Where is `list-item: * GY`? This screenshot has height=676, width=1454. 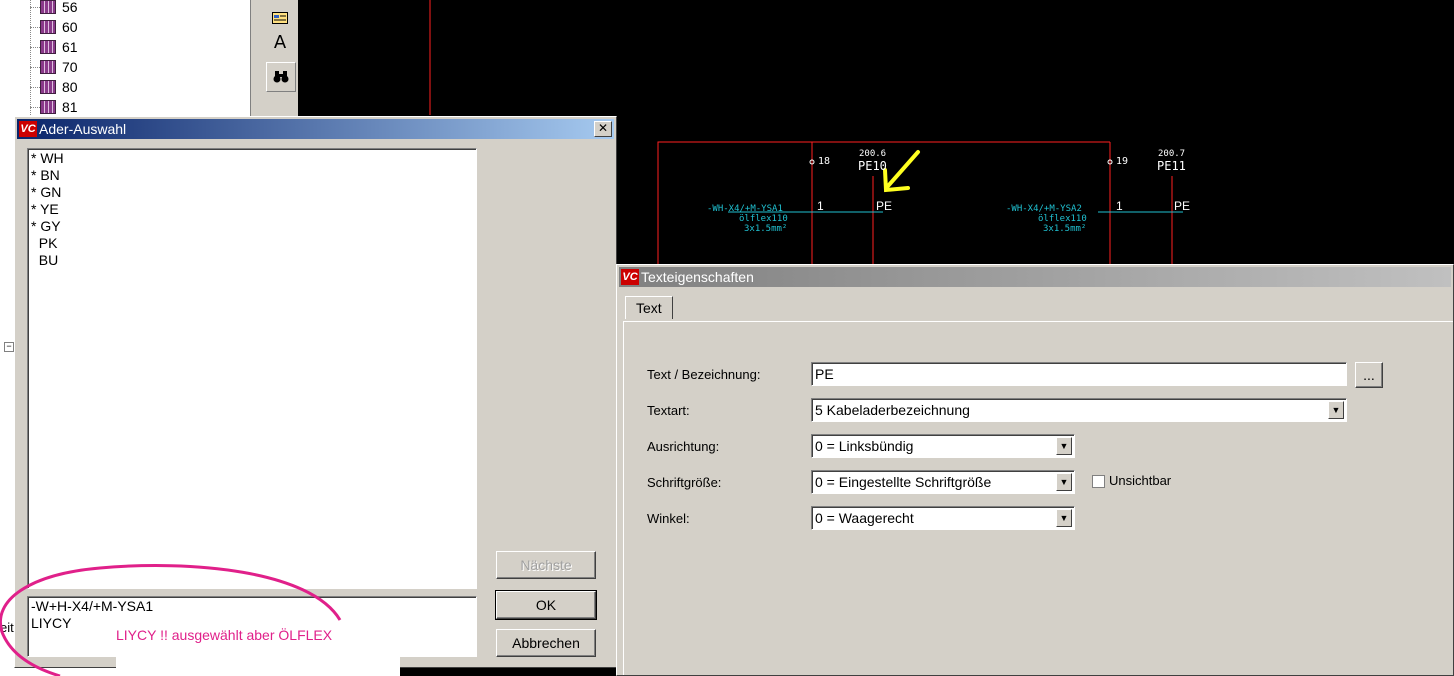 list-item: * GY is located at coordinates (252, 226).